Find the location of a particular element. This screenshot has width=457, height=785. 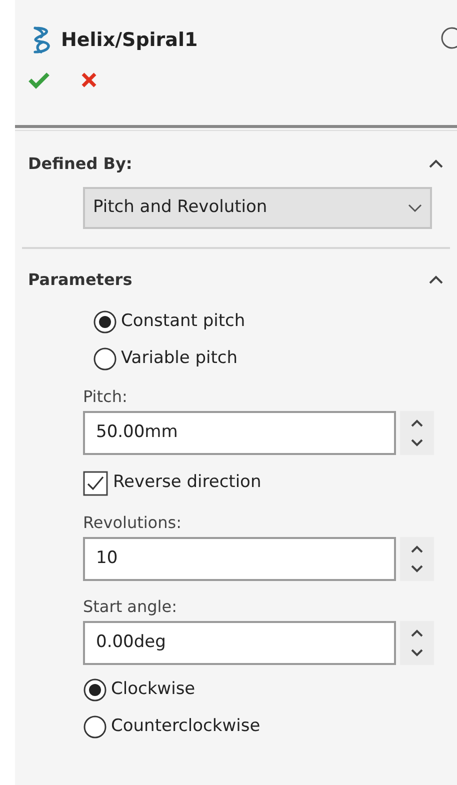

input-field: 10 is located at coordinates (239, 559).